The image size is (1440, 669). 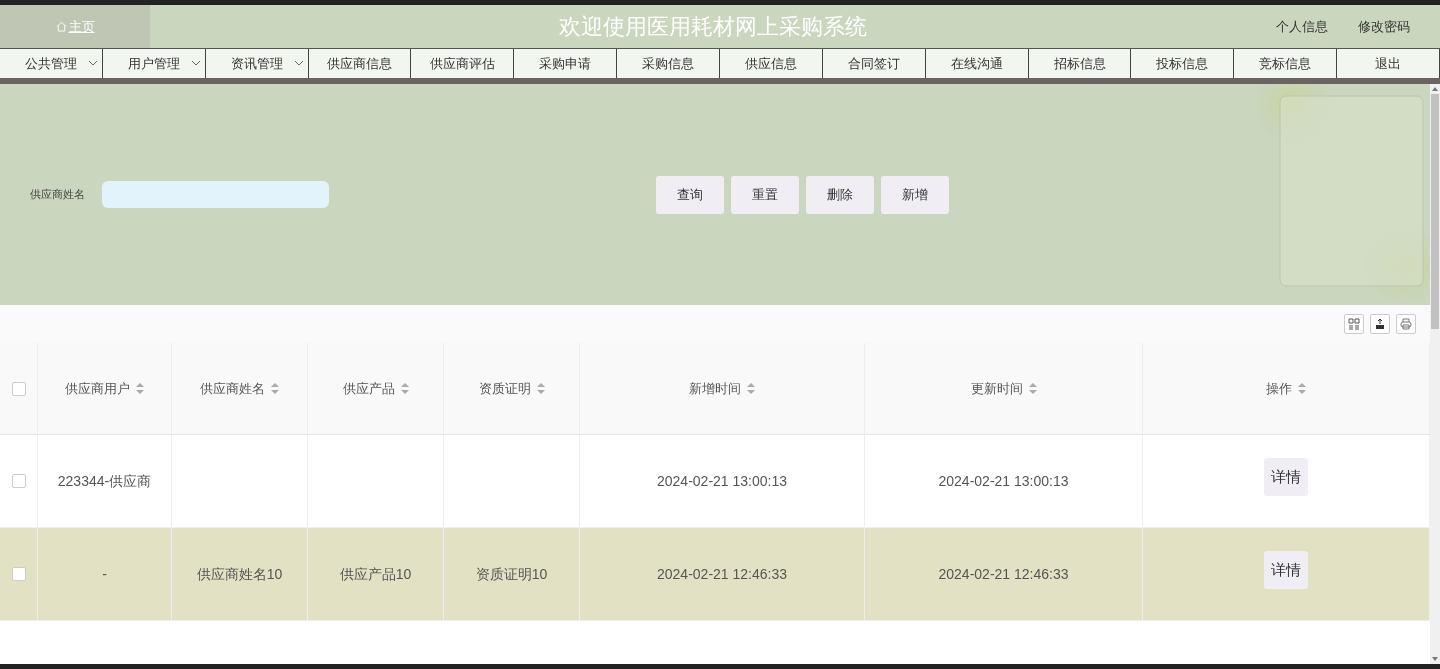 What do you see at coordinates (713, 27) in the screenshot?
I see `page-title: 欢迎使用医用耗材网上采购系统` at bounding box center [713, 27].